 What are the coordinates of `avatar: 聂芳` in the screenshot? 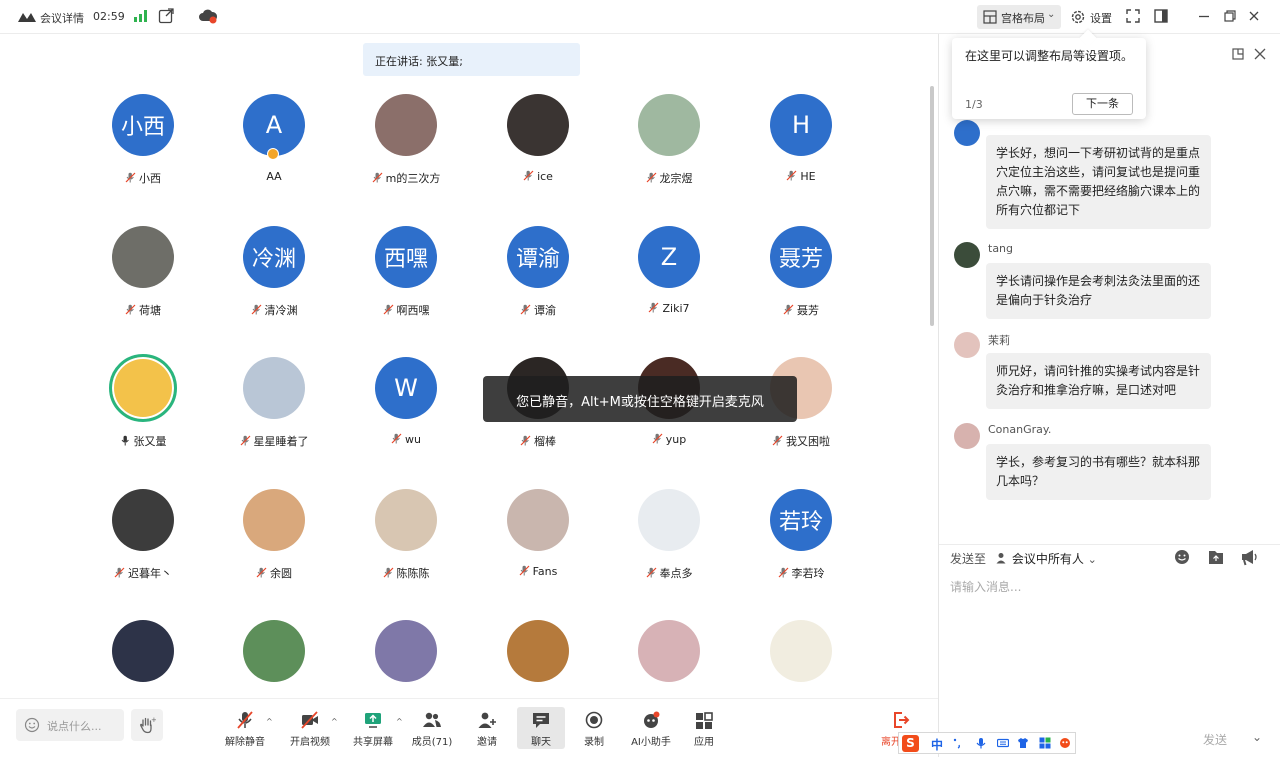 It's located at (801, 257).